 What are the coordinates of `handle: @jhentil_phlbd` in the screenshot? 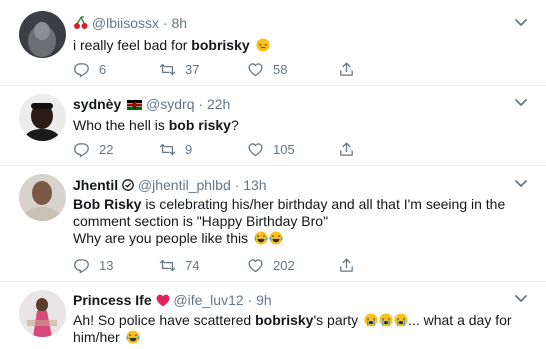 It's located at (184, 185).